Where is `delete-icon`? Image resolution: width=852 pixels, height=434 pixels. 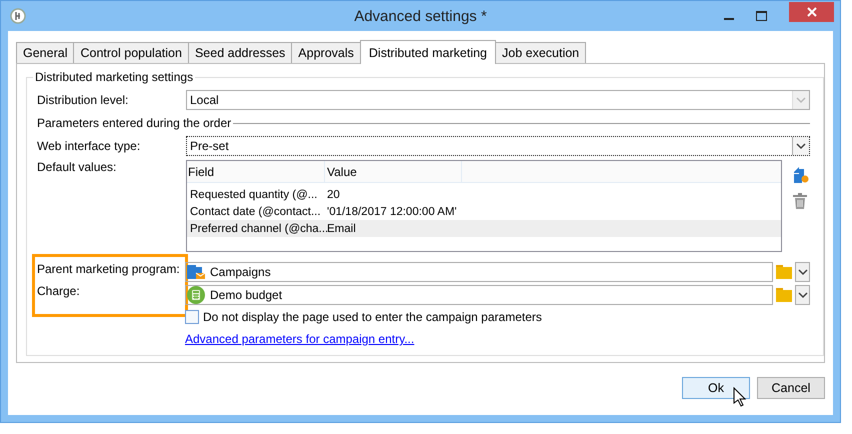
delete-icon is located at coordinates (800, 201).